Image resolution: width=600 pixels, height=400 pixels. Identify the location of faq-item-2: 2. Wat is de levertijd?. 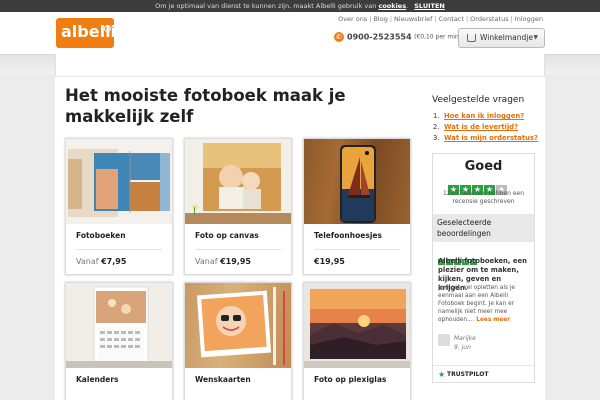
(475, 127).